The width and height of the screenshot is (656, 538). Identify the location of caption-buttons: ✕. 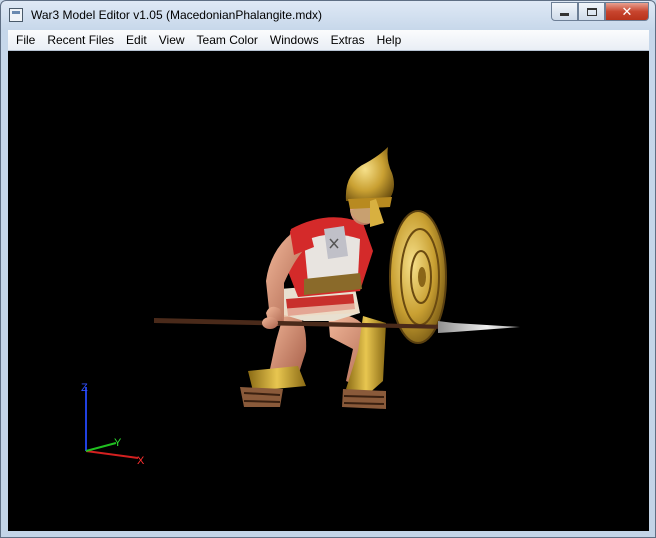
(600, 11).